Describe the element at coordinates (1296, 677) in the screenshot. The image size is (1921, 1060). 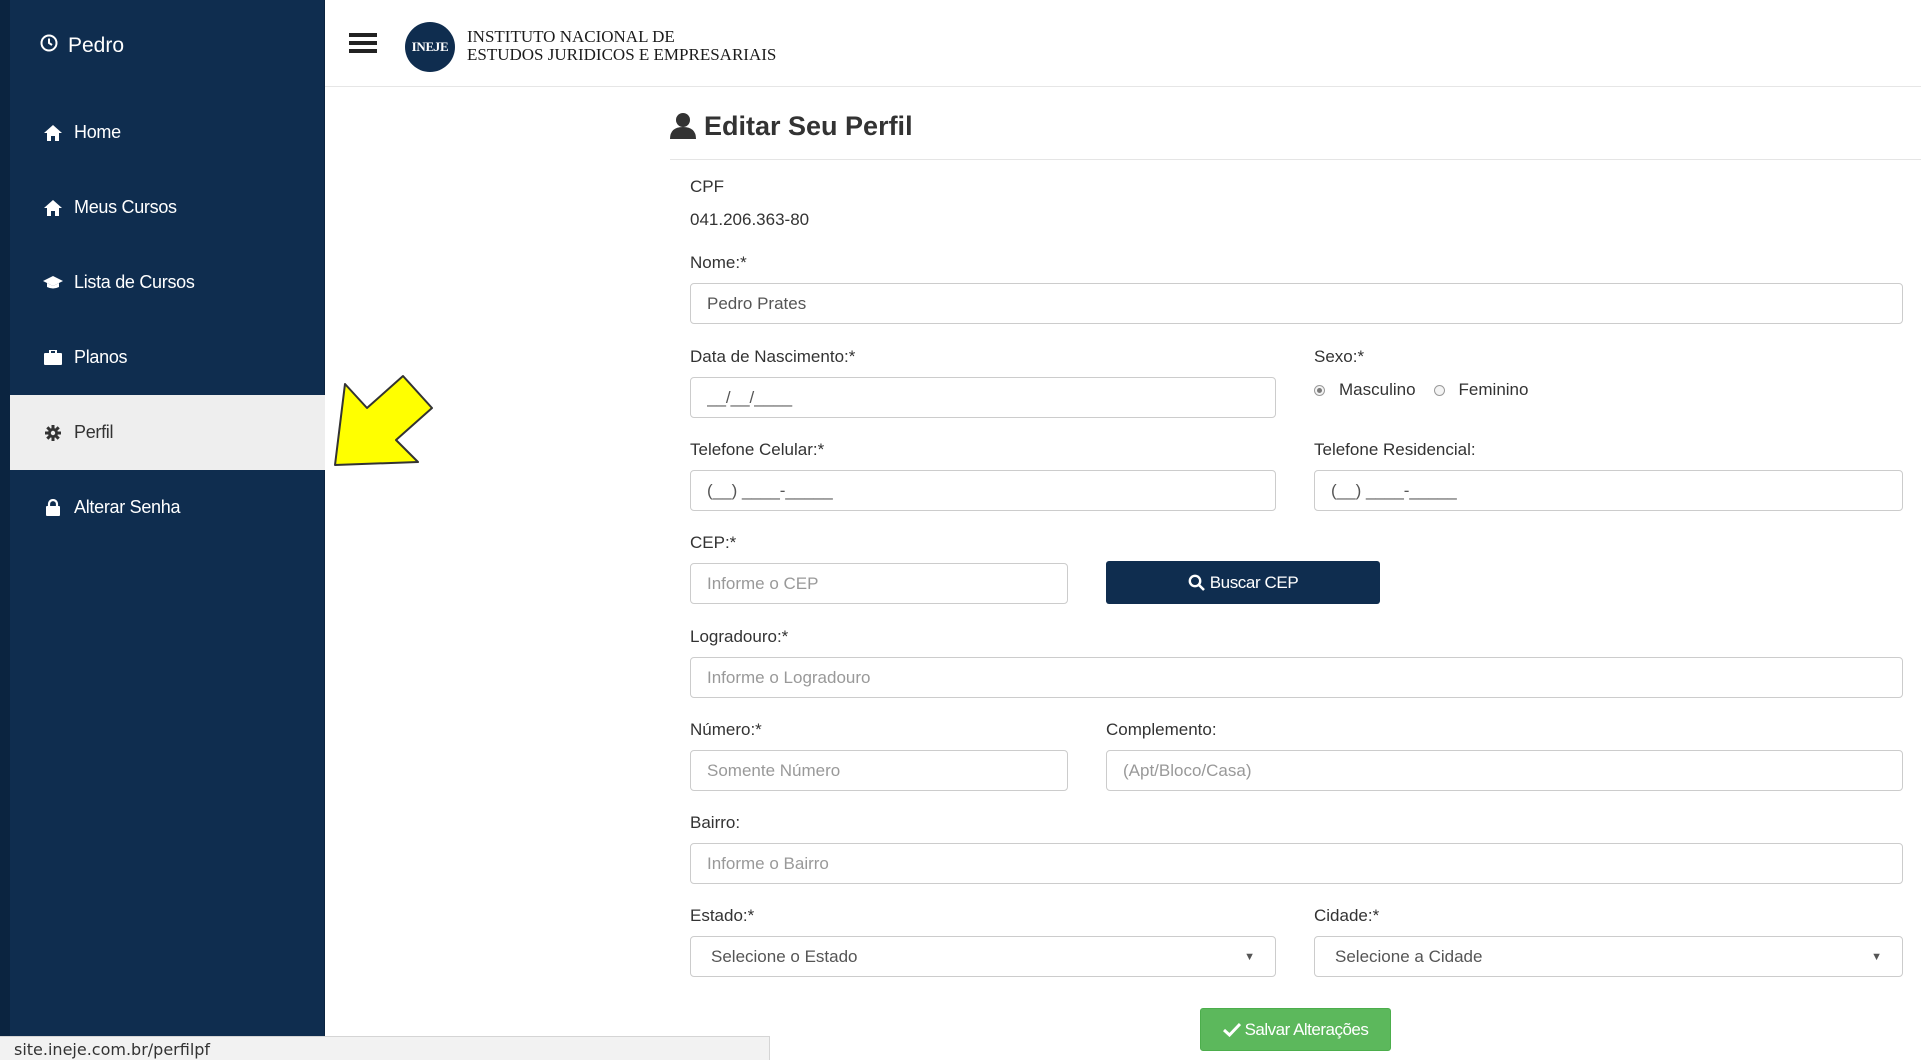
I see `logradouro-input` at that location.